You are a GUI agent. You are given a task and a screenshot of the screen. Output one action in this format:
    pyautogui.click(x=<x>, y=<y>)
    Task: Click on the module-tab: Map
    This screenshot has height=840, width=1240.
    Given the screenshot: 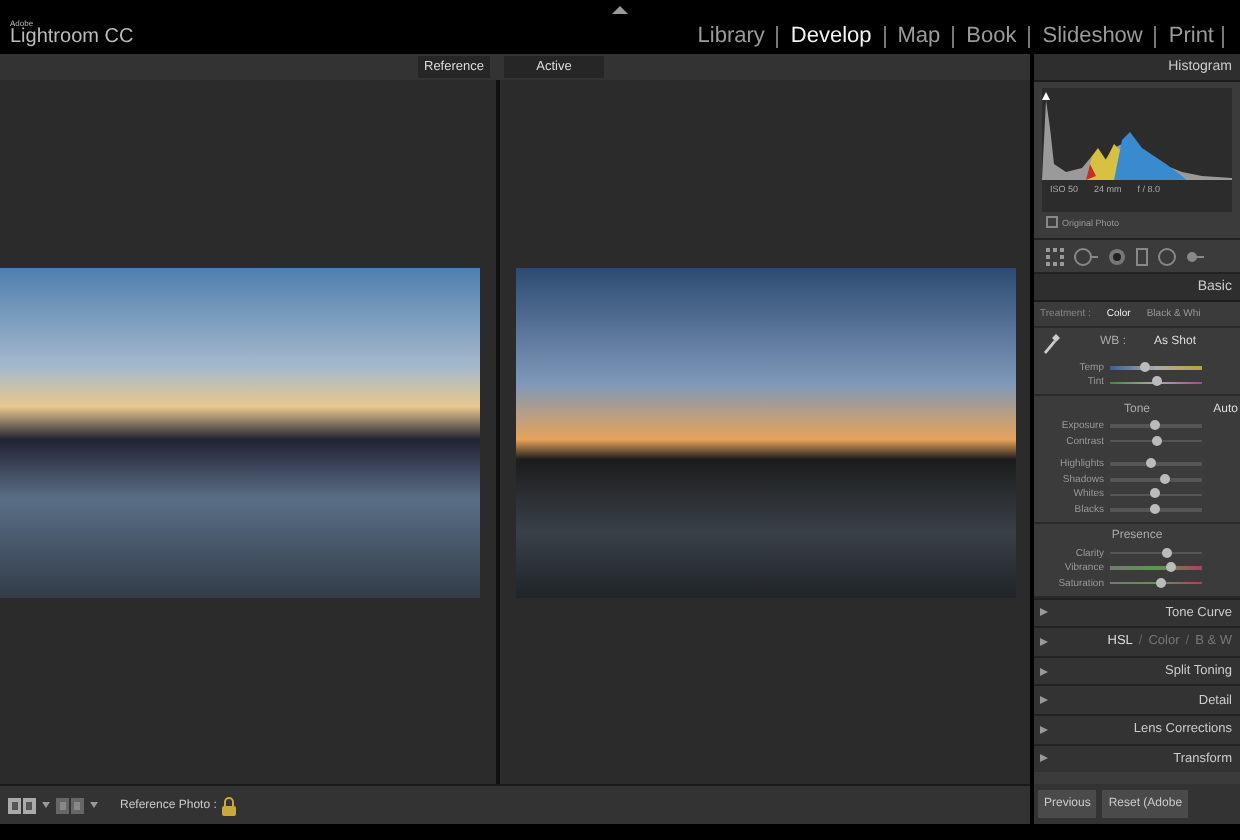 What is the action you would take?
    pyautogui.click(x=920, y=37)
    